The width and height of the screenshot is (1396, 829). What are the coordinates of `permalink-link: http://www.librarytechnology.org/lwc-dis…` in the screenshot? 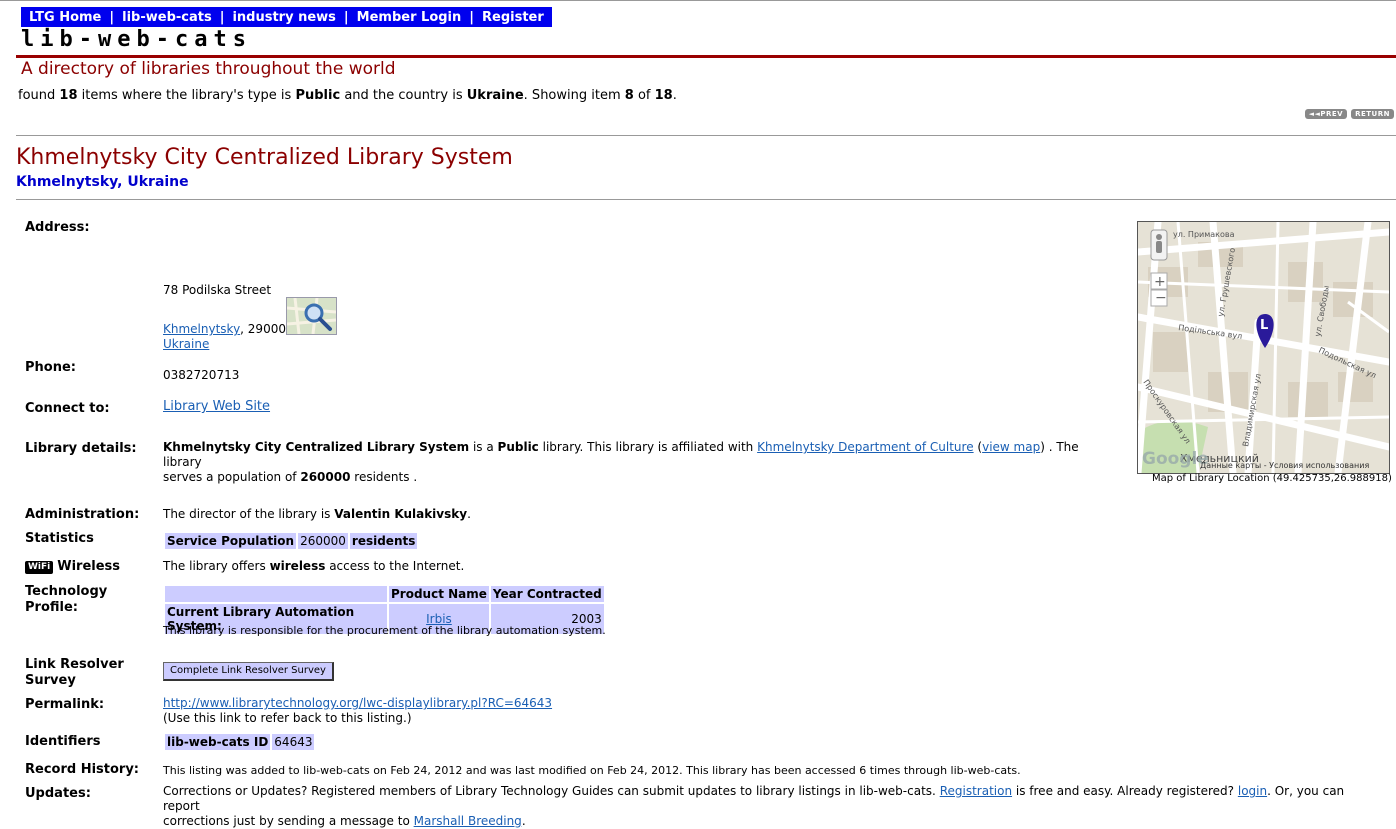 It's located at (357, 703).